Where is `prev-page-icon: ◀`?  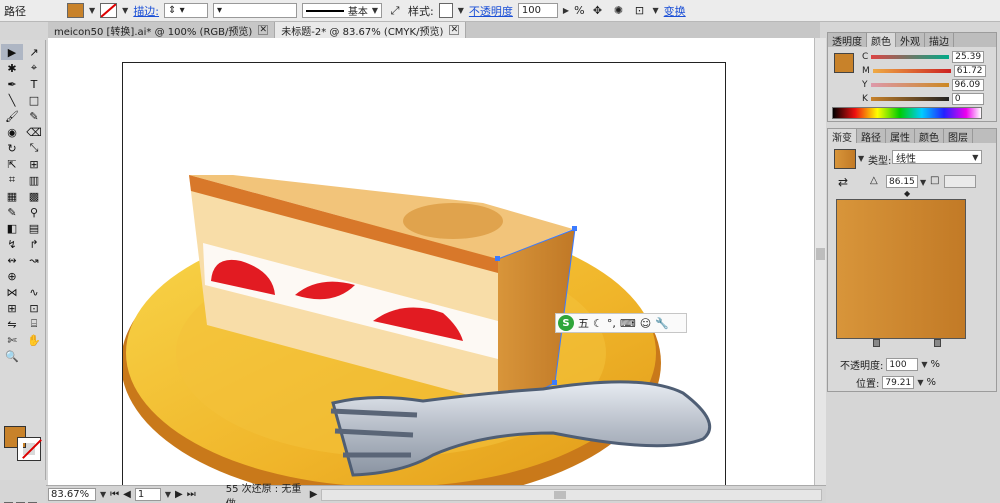 prev-page-icon: ◀ is located at coordinates (127, 494).